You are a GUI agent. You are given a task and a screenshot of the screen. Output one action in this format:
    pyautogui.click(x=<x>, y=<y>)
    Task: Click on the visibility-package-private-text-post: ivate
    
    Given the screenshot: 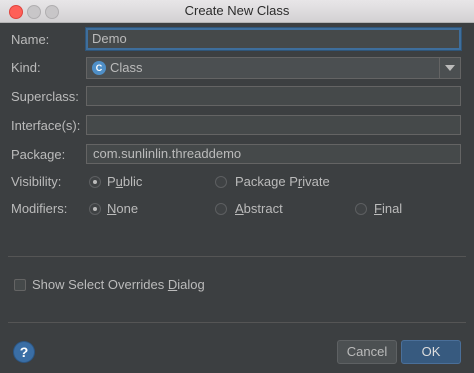 What is the action you would take?
    pyautogui.click(x=316, y=181)
    